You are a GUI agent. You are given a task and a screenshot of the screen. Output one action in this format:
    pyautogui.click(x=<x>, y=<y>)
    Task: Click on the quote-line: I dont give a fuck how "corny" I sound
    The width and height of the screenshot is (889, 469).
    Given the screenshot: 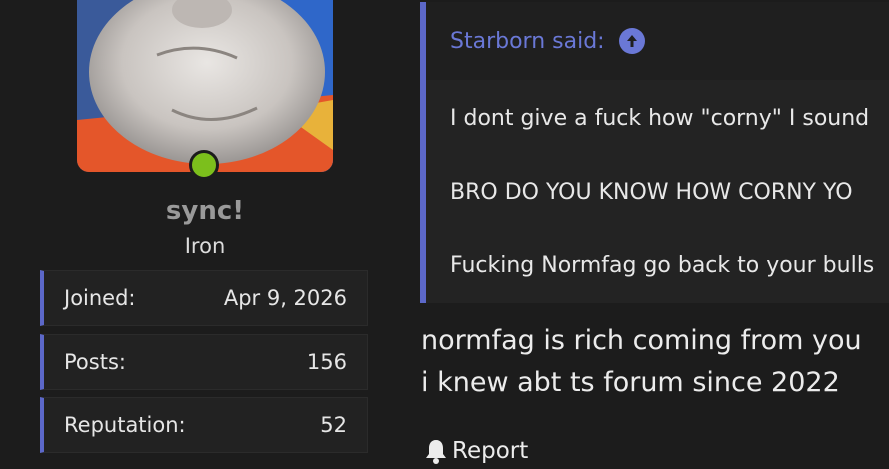 What is the action you would take?
    pyautogui.click(x=660, y=118)
    